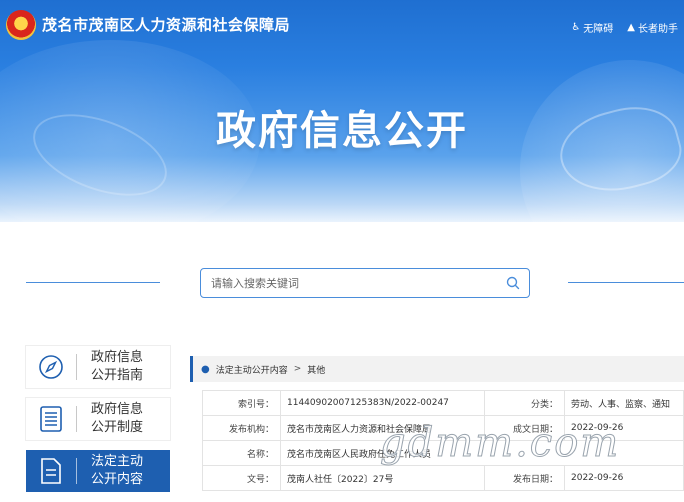 The height and width of the screenshot is (502, 684). I want to click on site-title: 茂名市茂南区人力资源和社会保障局, so click(166, 24).